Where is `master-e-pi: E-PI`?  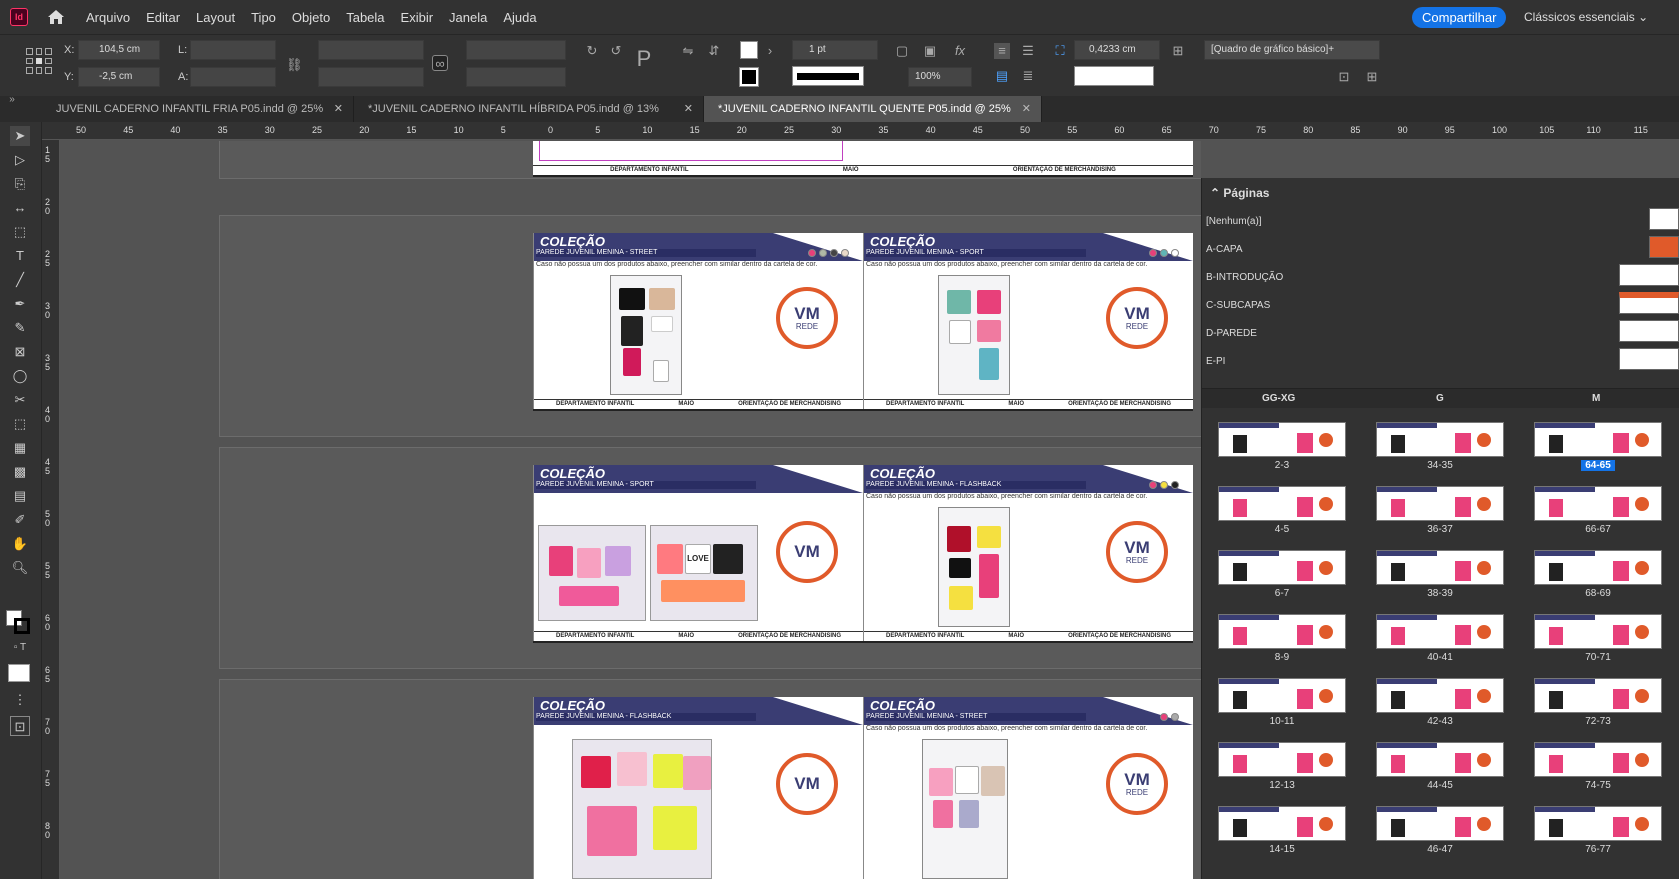 master-e-pi: E-PI is located at coordinates (1215, 361).